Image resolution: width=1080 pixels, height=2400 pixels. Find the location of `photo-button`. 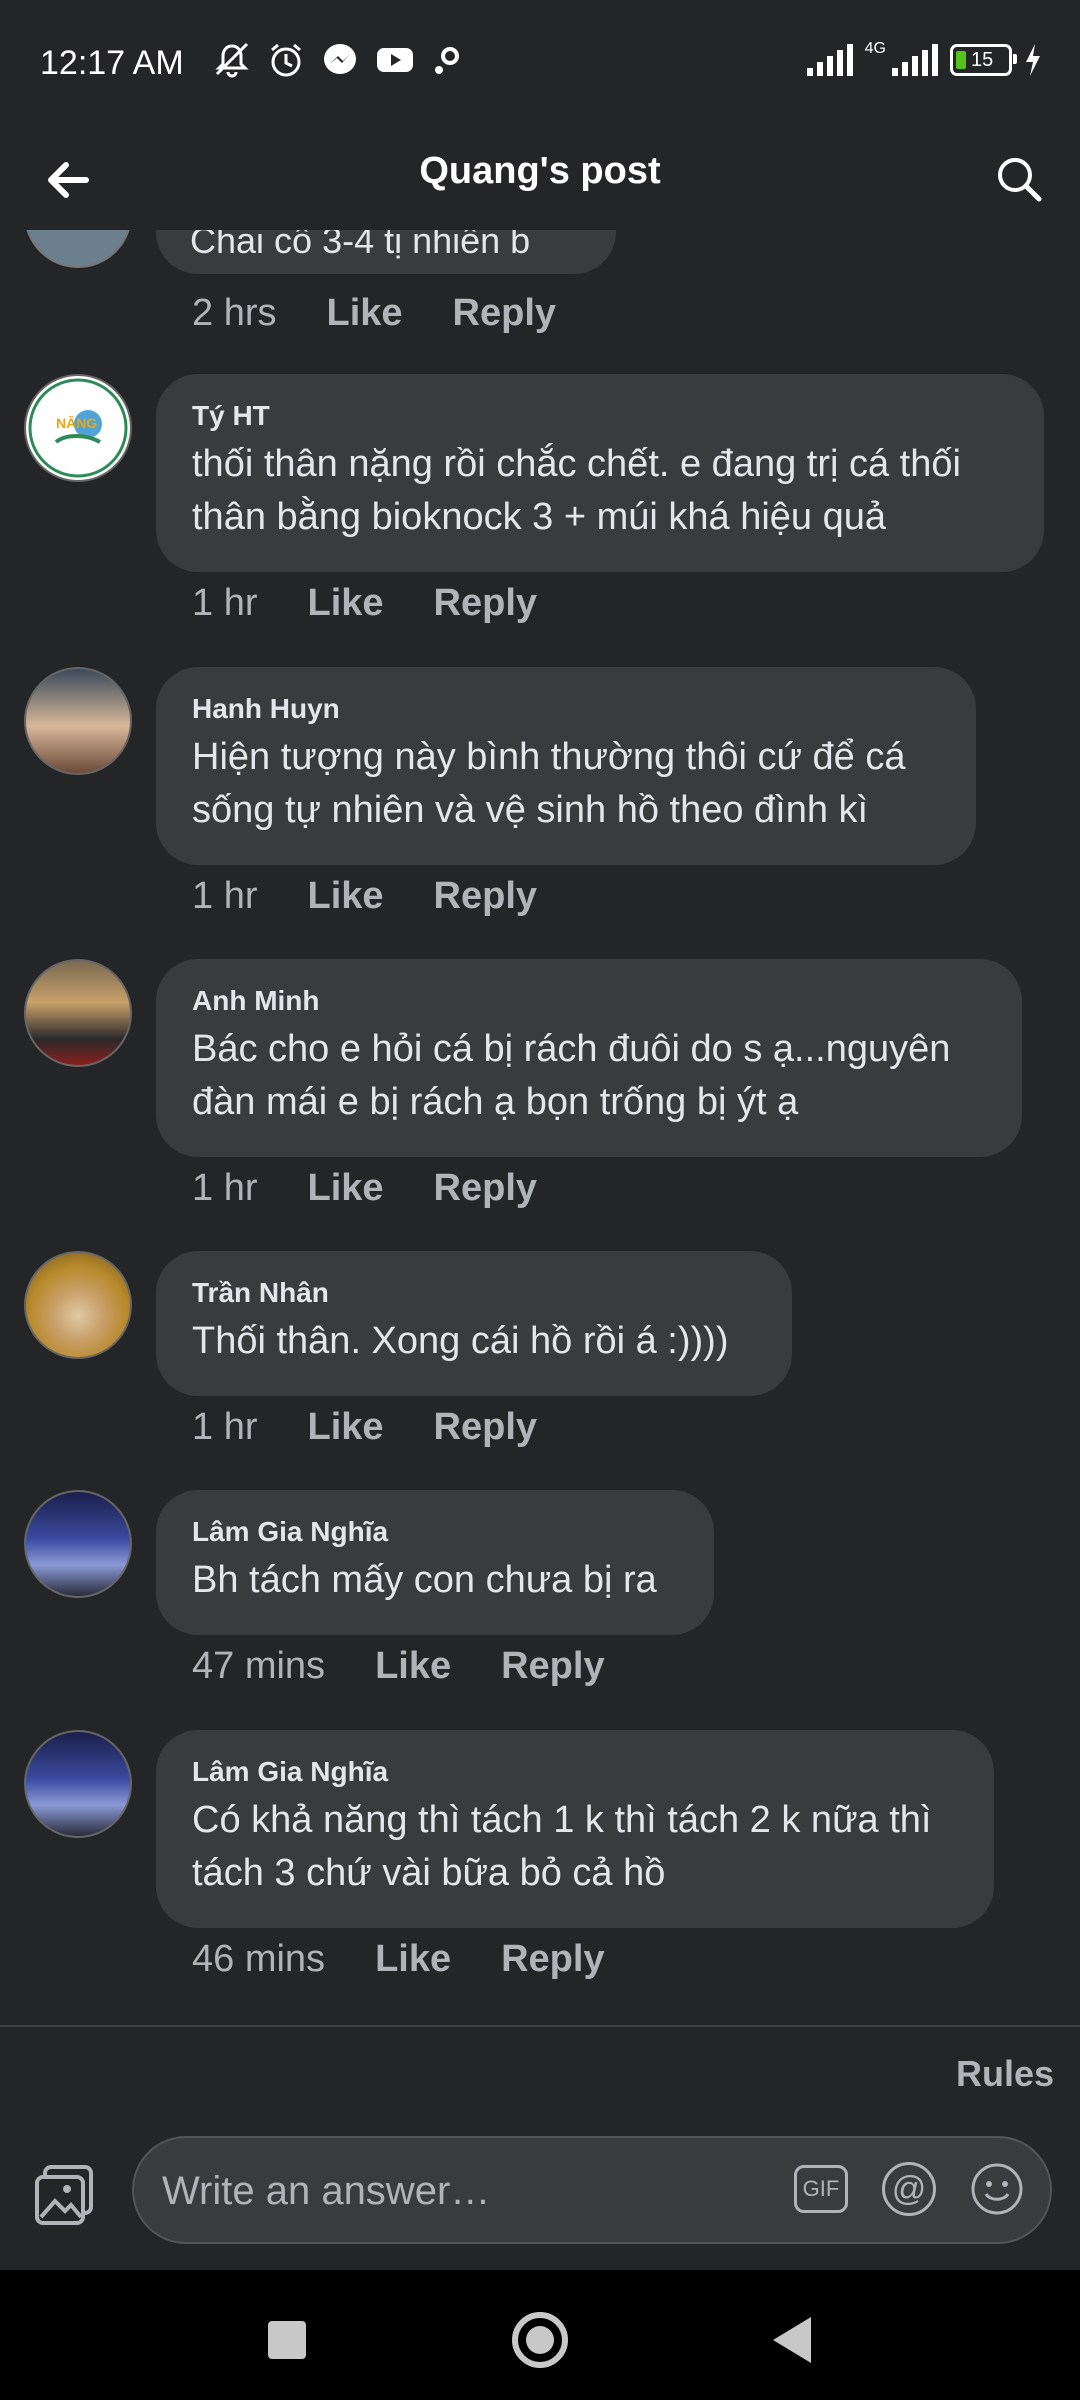

photo-button is located at coordinates (65, 2195).